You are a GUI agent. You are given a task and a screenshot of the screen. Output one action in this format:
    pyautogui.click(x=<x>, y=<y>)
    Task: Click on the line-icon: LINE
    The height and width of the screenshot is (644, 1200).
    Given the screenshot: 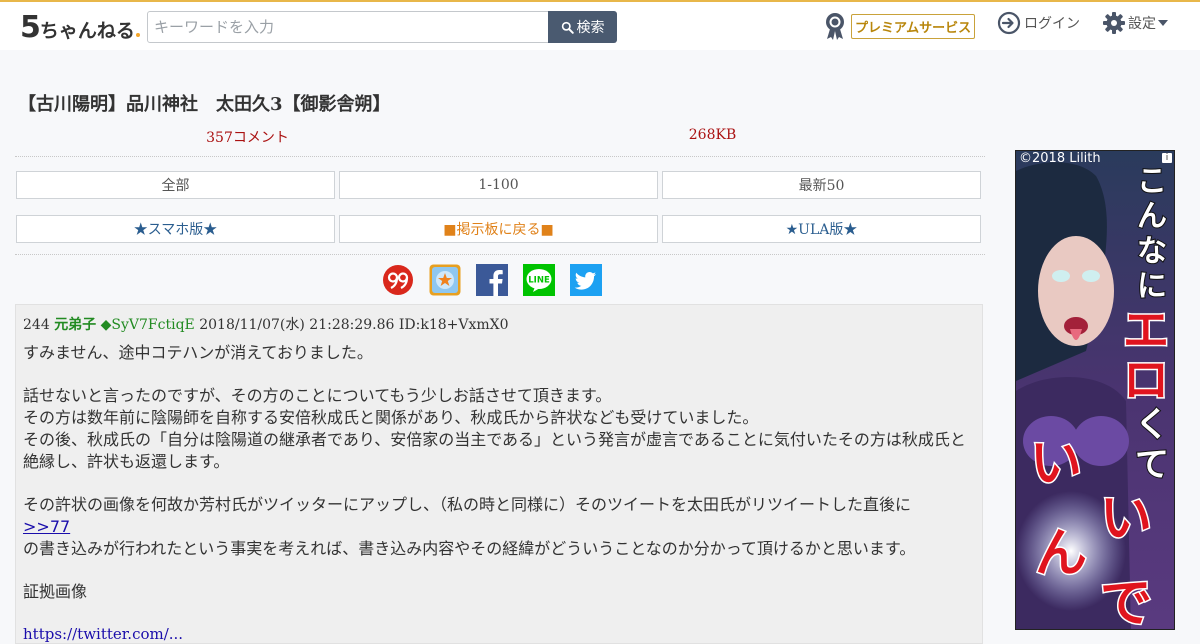 What is the action you would take?
    pyautogui.click(x=539, y=280)
    